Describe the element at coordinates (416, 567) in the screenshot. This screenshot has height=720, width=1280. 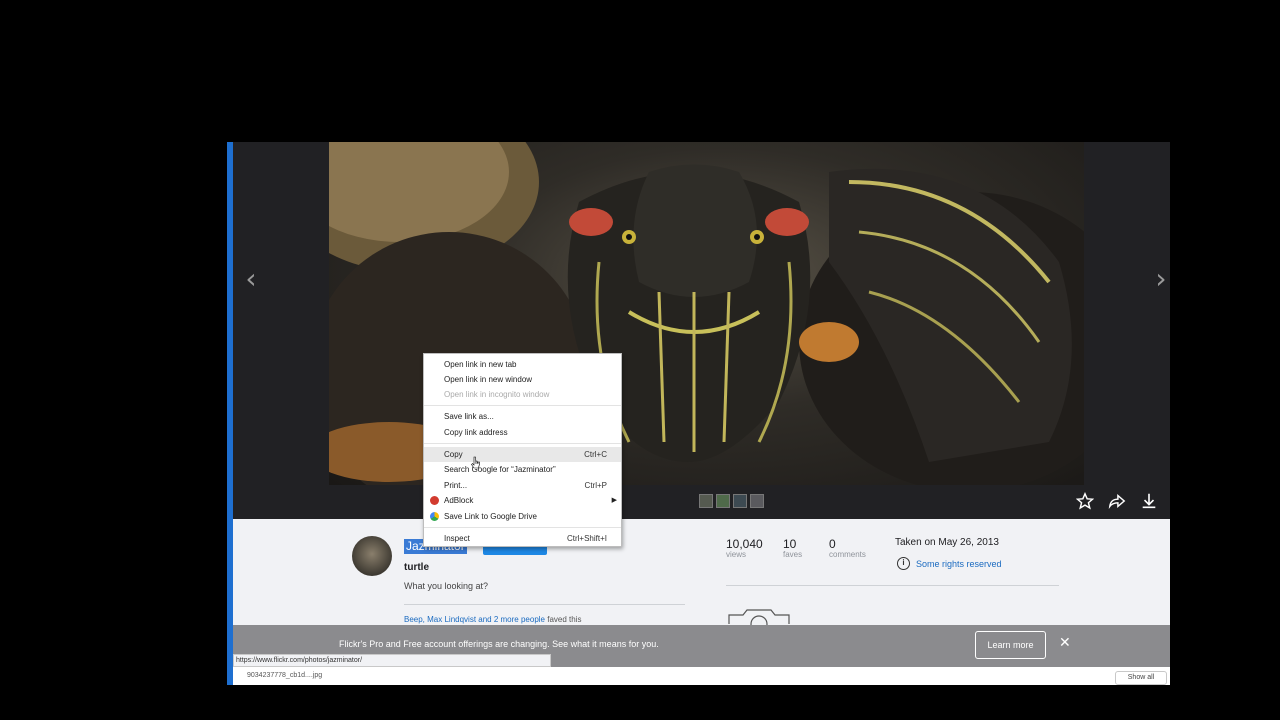
I see `photo-title: turtle` at that location.